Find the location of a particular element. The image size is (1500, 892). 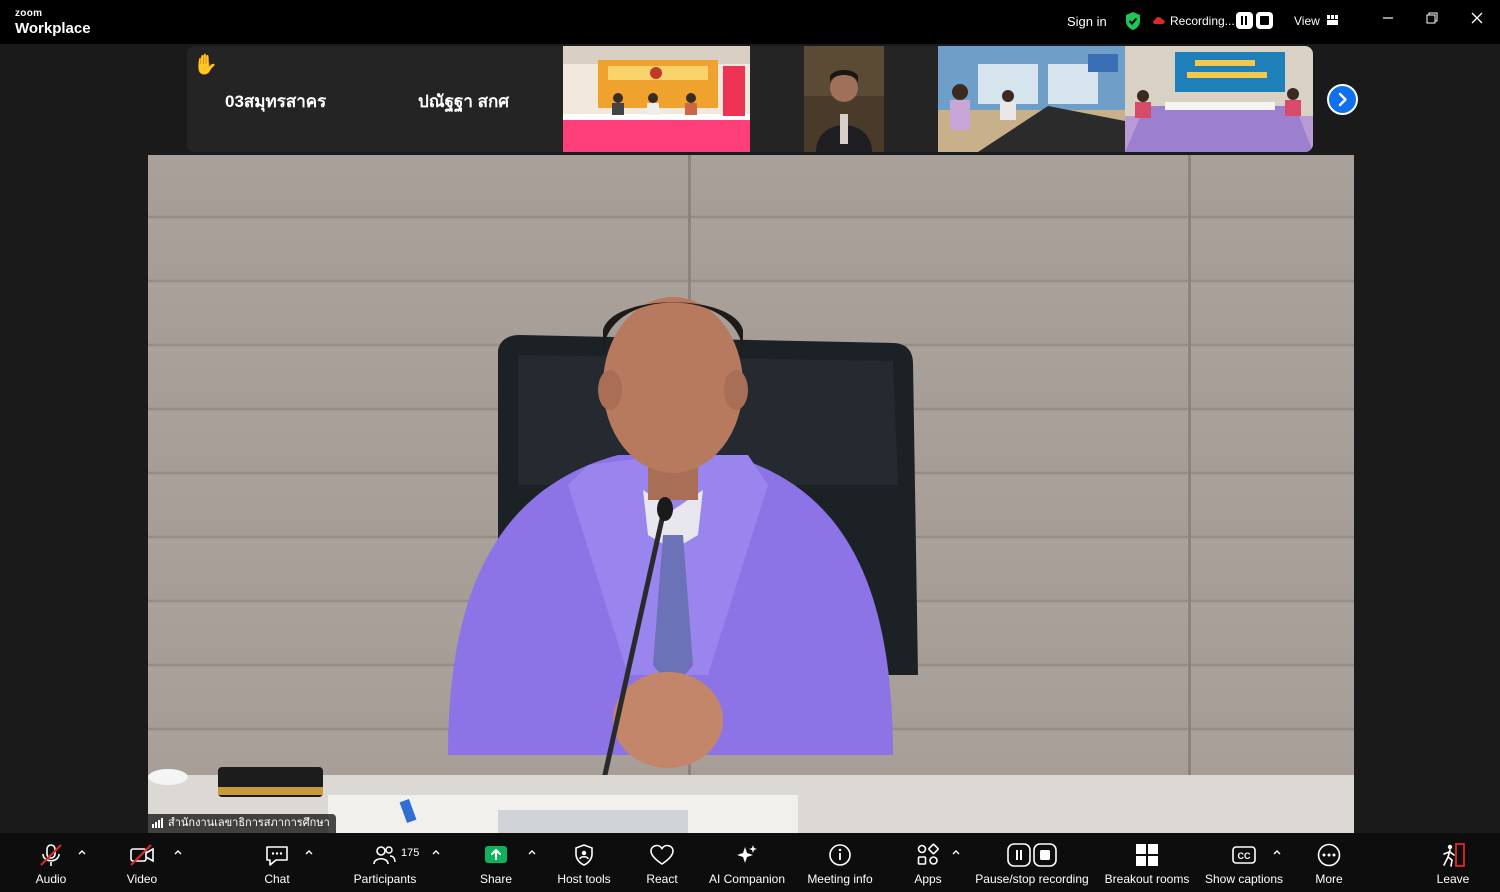

pause-stop-recording-button: Pause/stop recording is located at coordinates (1032, 862).